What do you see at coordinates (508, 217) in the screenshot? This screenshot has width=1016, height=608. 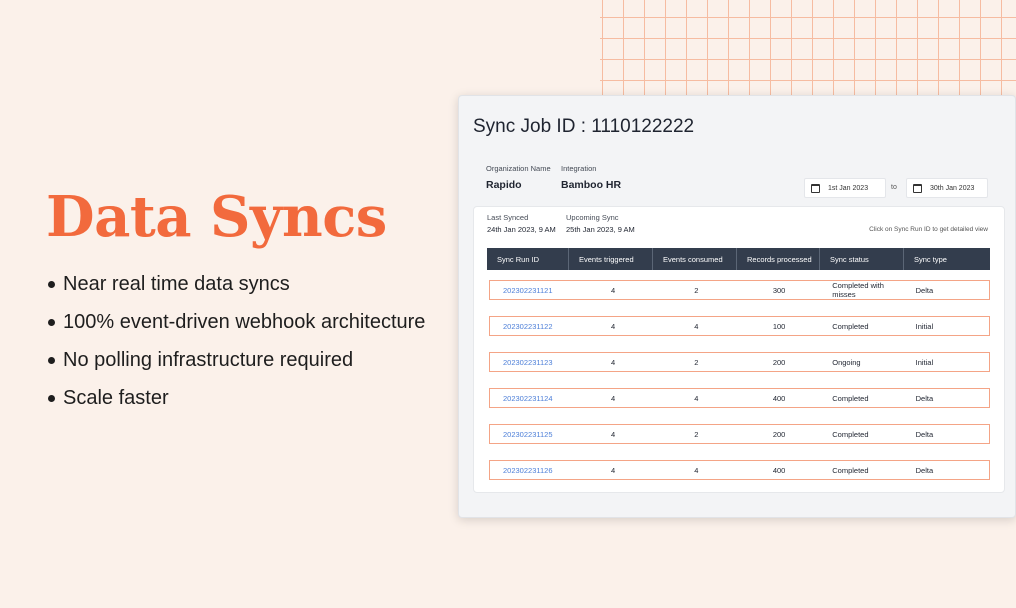 I see `last-synced-label: Last Synced` at bounding box center [508, 217].